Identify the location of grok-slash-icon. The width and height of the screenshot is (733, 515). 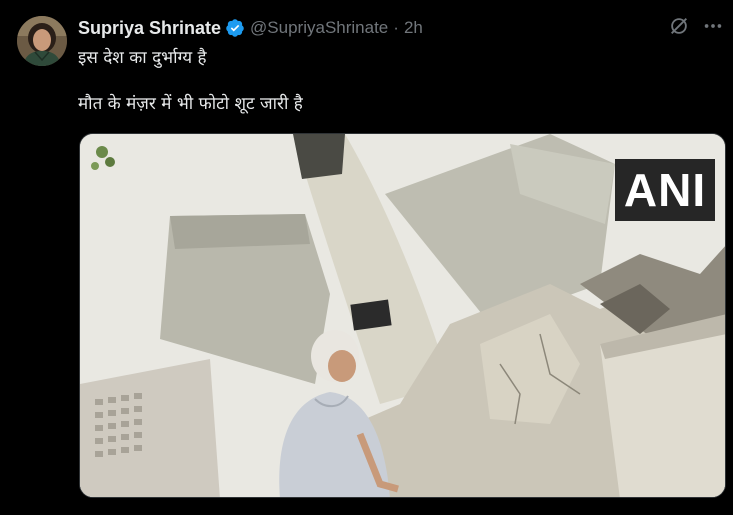
(679, 26).